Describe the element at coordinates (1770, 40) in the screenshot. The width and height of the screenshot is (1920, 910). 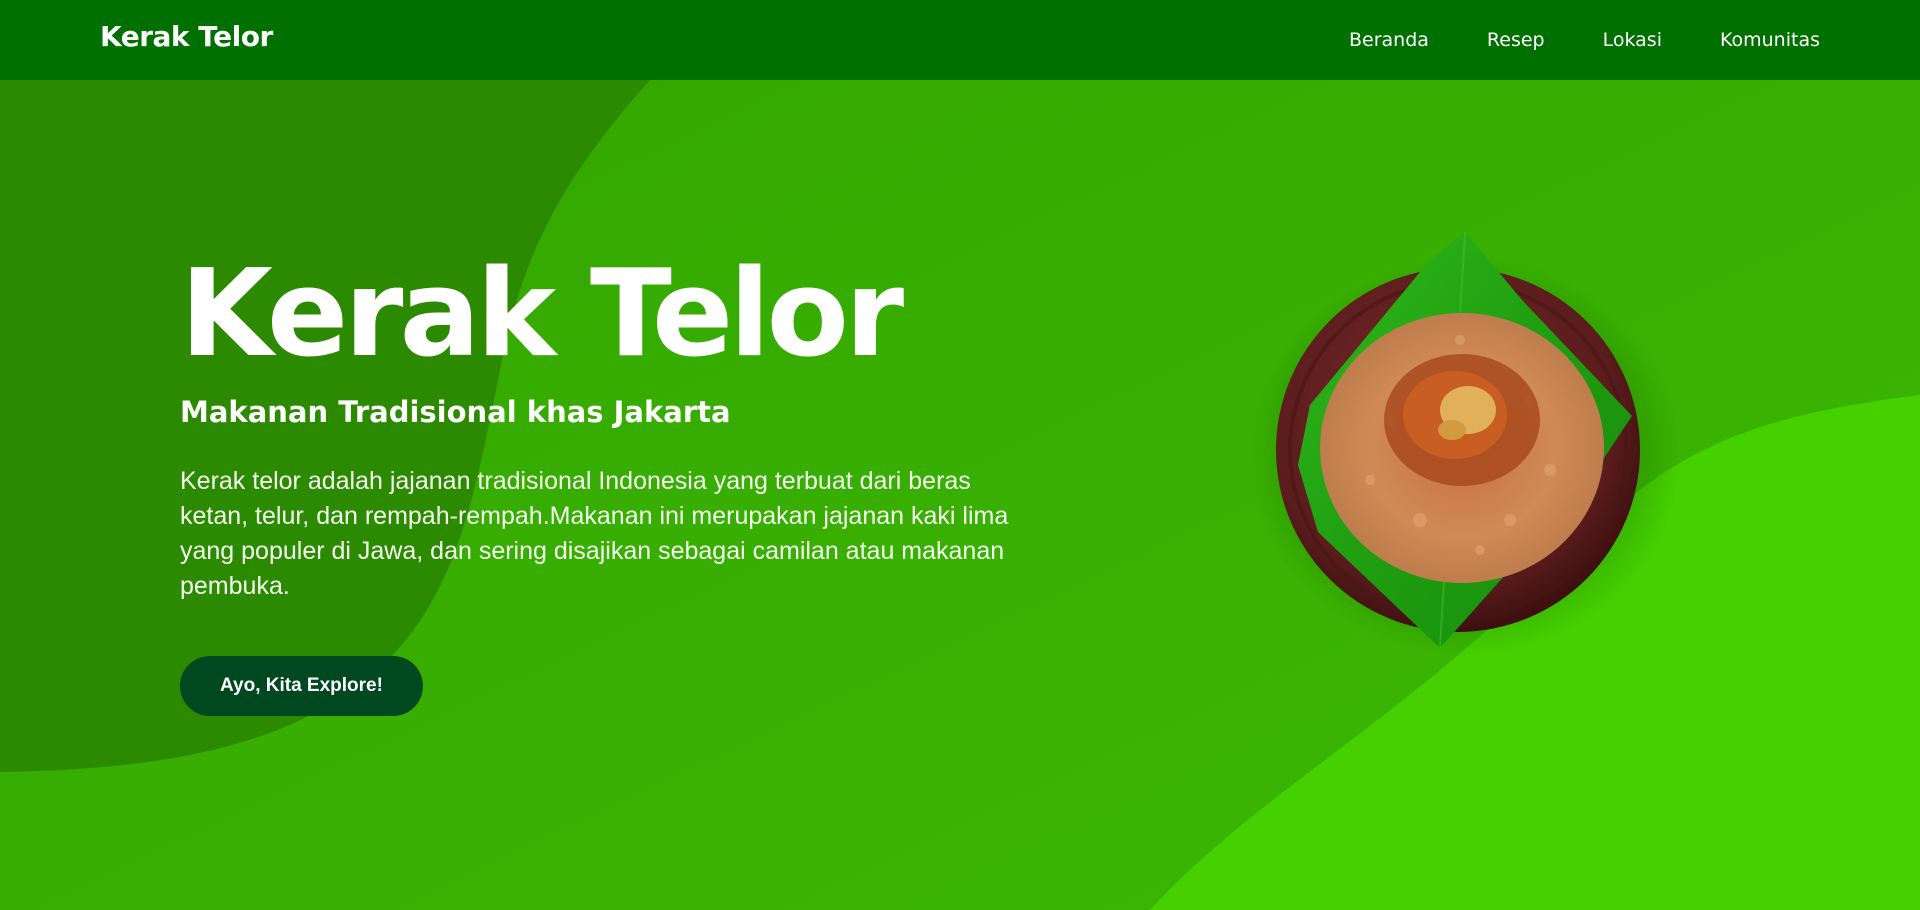
I see `nav-link-komunitas: Komunitas` at that location.